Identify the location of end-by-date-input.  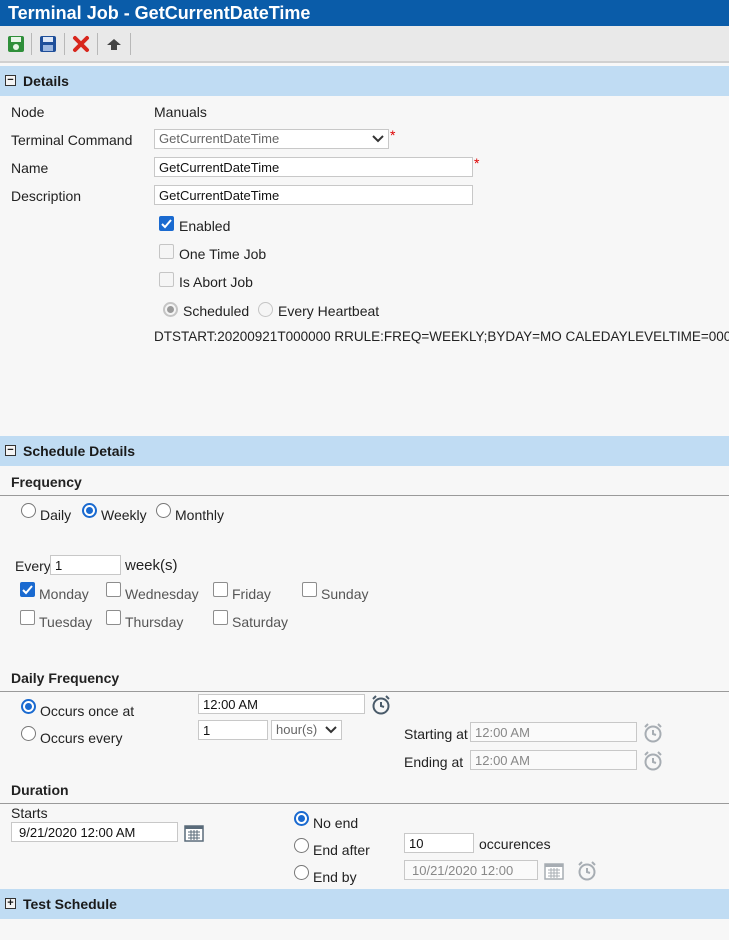
(471, 870).